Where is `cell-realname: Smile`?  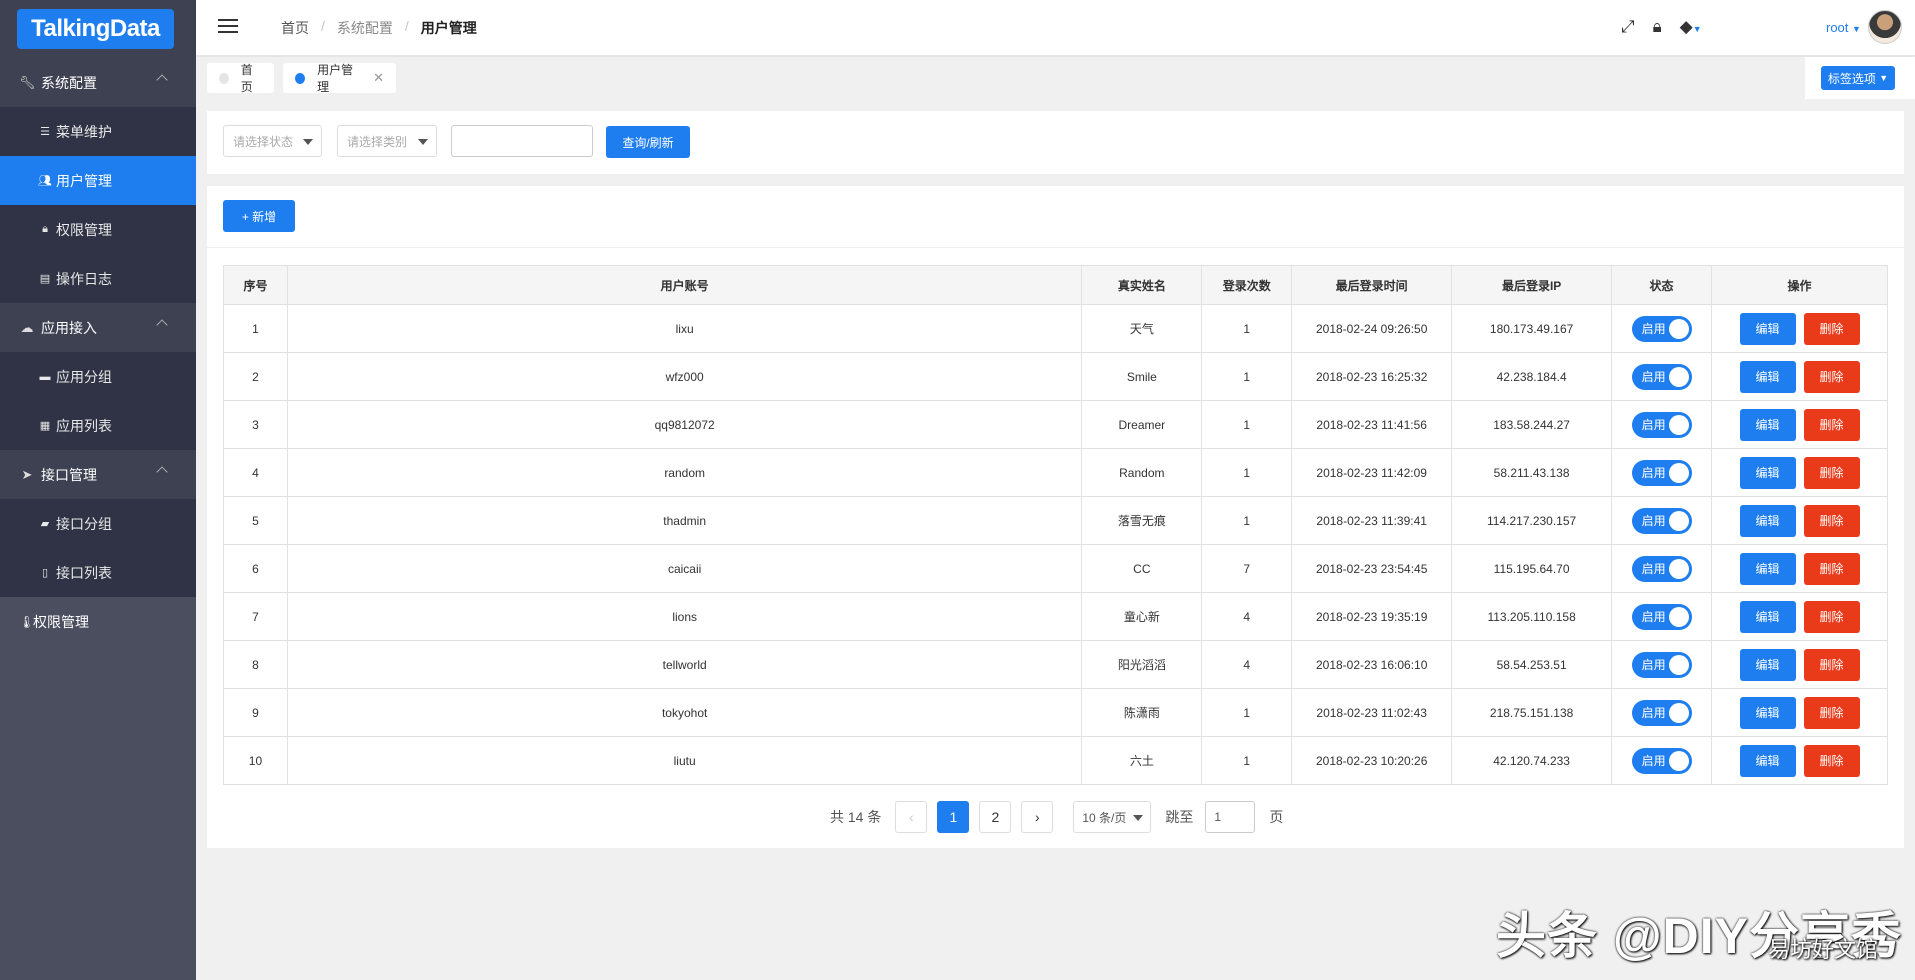
cell-realname: Smile is located at coordinates (1142, 376).